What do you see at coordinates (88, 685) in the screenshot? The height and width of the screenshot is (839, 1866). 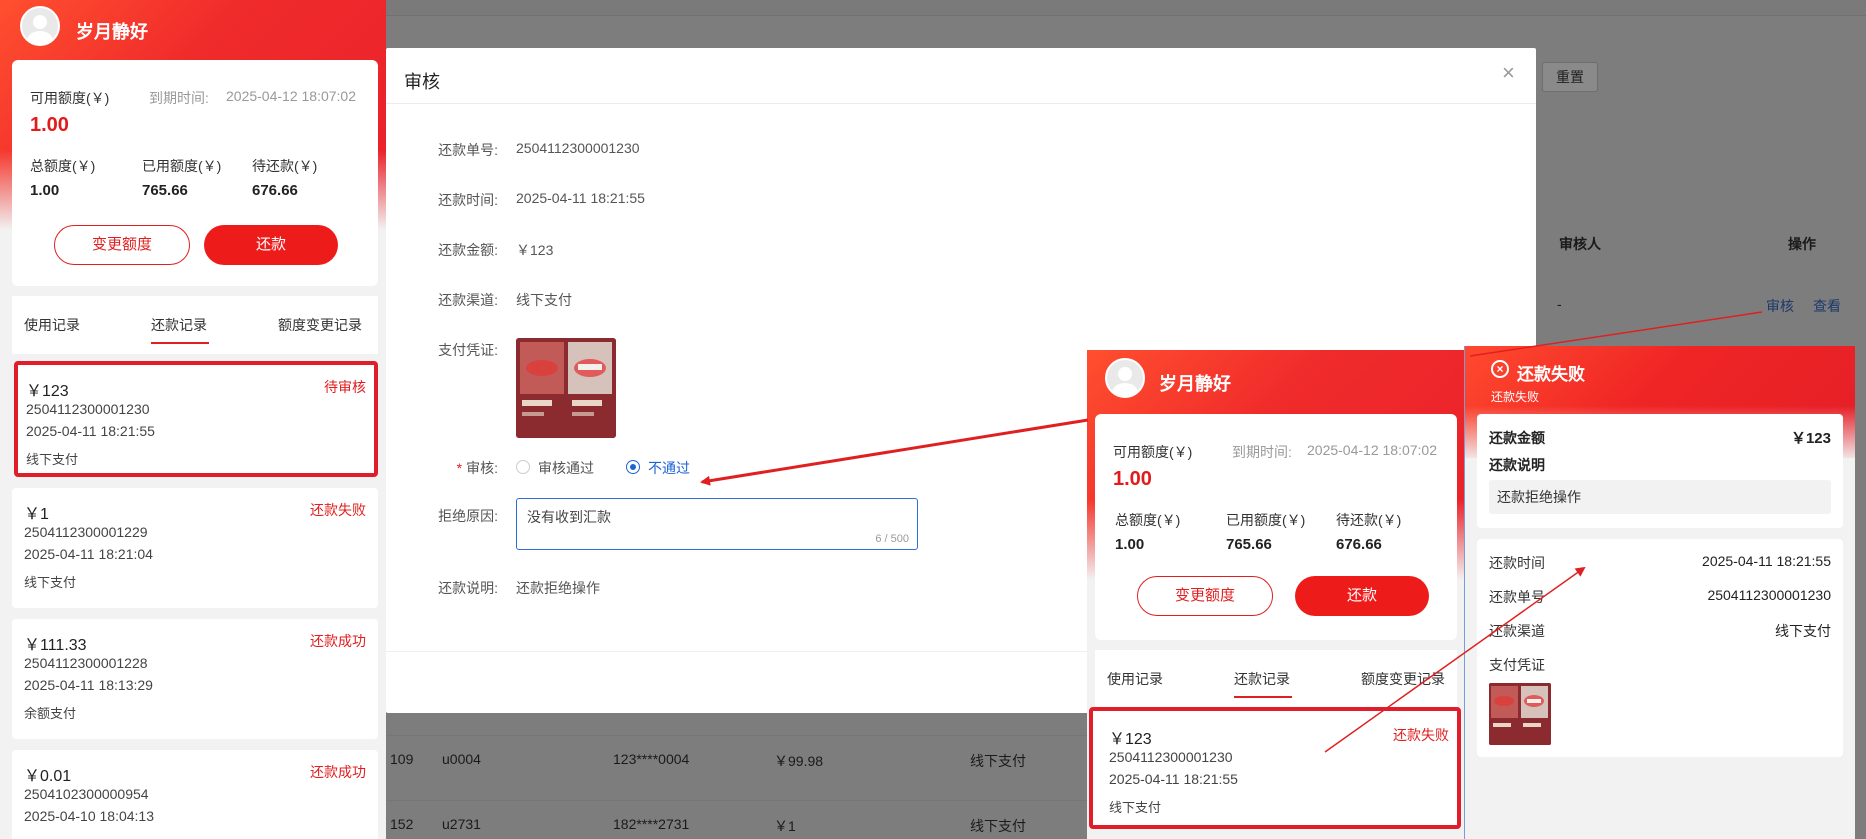 I see `record-time: 2025-04-11 18:13:29` at bounding box center [88, 685].